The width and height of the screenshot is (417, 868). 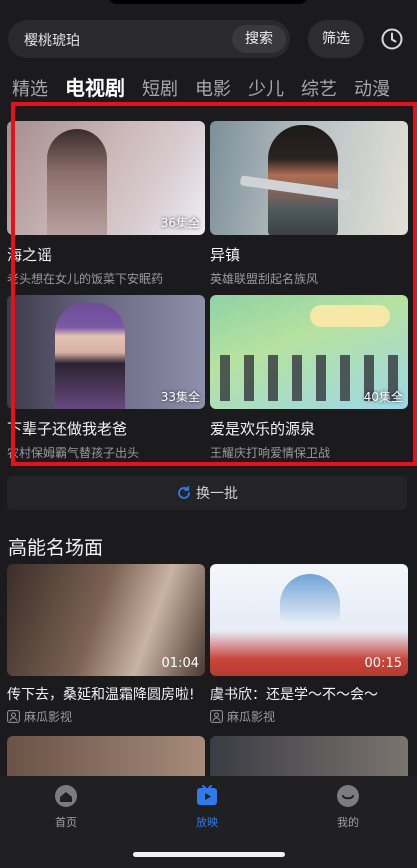 What do you see at coordinates (56, 548) in the screenshot?
I see `section-title: 高能名场面` at bounding box center [56, 548].